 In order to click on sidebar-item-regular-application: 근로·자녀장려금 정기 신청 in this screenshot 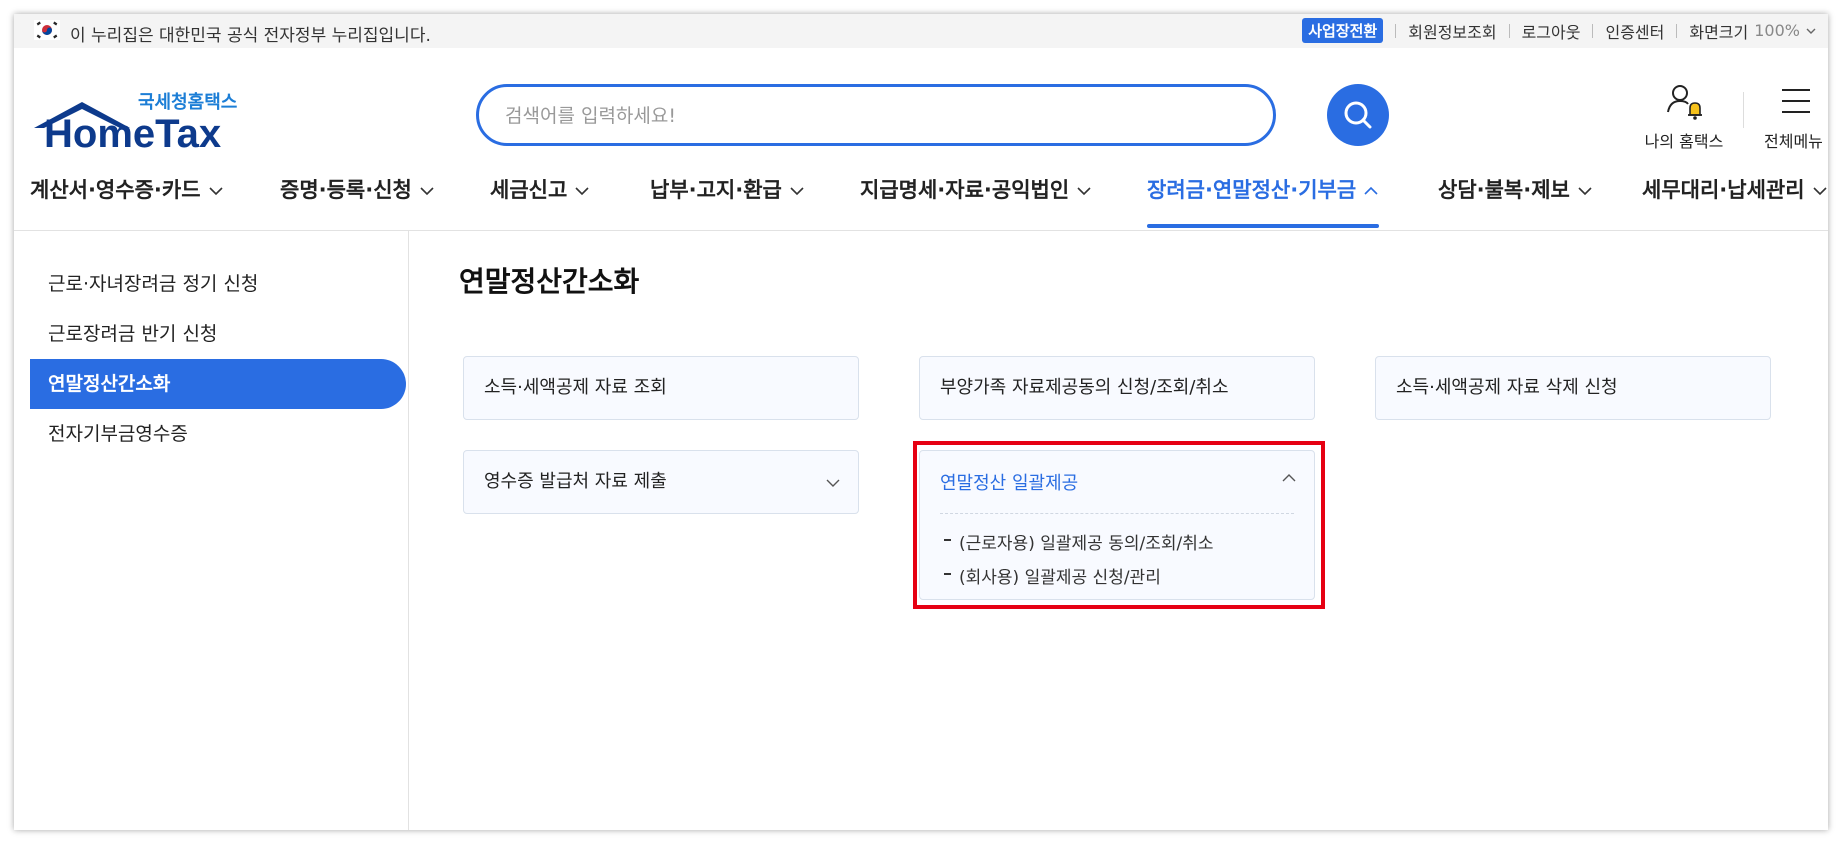, I will do `click(218, 284)`.